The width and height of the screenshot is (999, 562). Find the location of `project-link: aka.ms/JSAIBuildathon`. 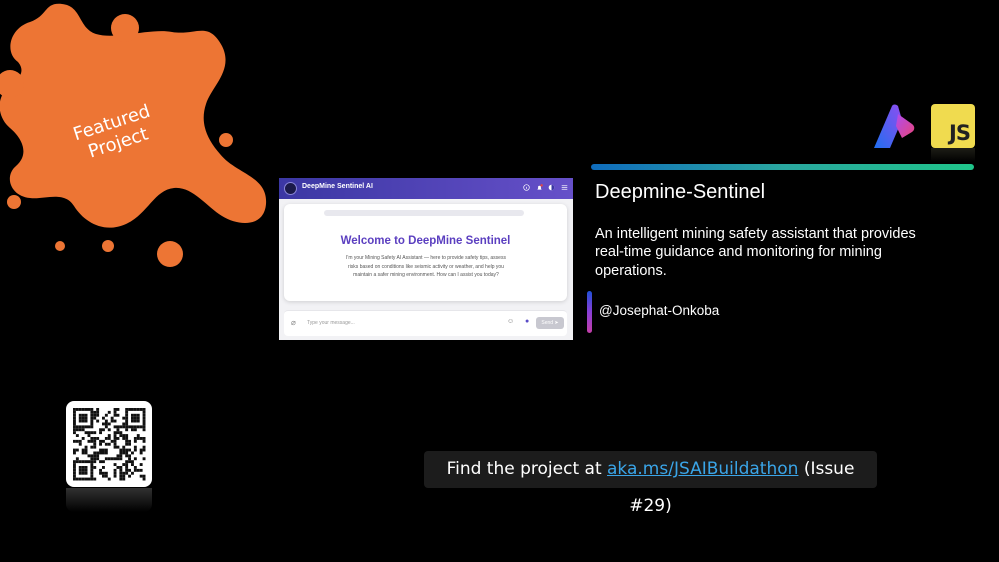

project-link: aka.ms/JSAIBuildathon is located at coordinates (702, 469).